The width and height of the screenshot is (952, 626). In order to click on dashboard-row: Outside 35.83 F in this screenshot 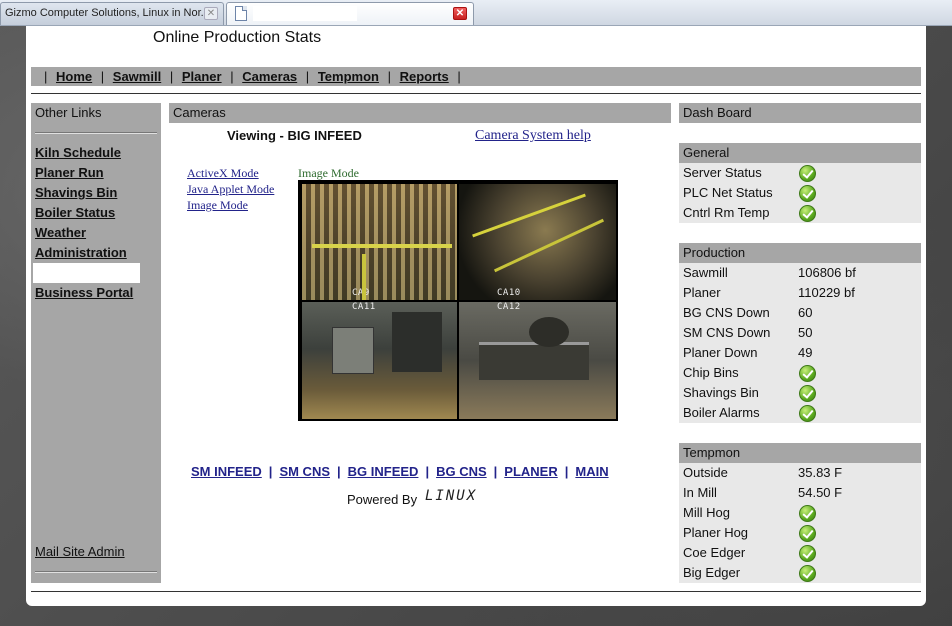, I will do `click(800, 473)`.